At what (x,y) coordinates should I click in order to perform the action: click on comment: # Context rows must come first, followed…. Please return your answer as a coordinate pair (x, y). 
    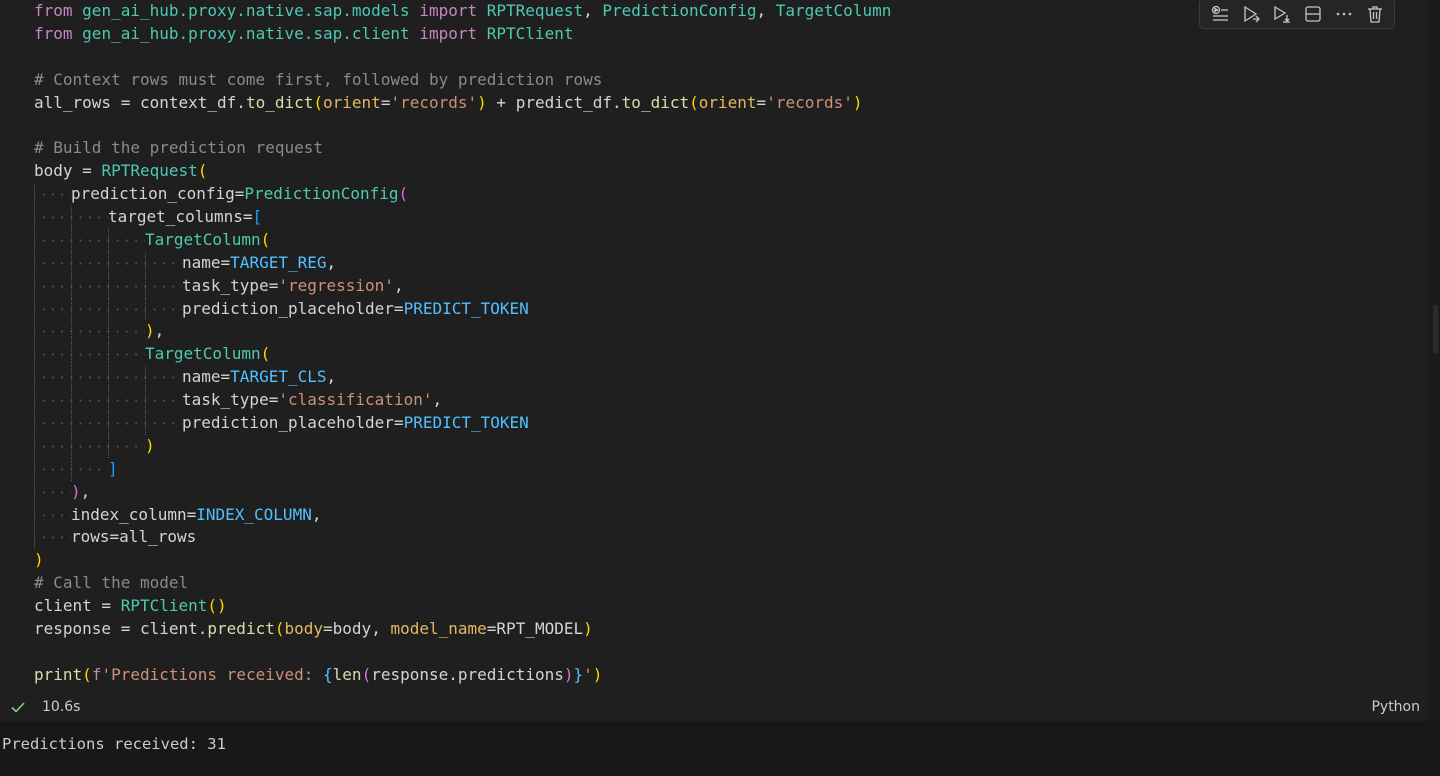
    Looking at the image, I should click on (318, 79).